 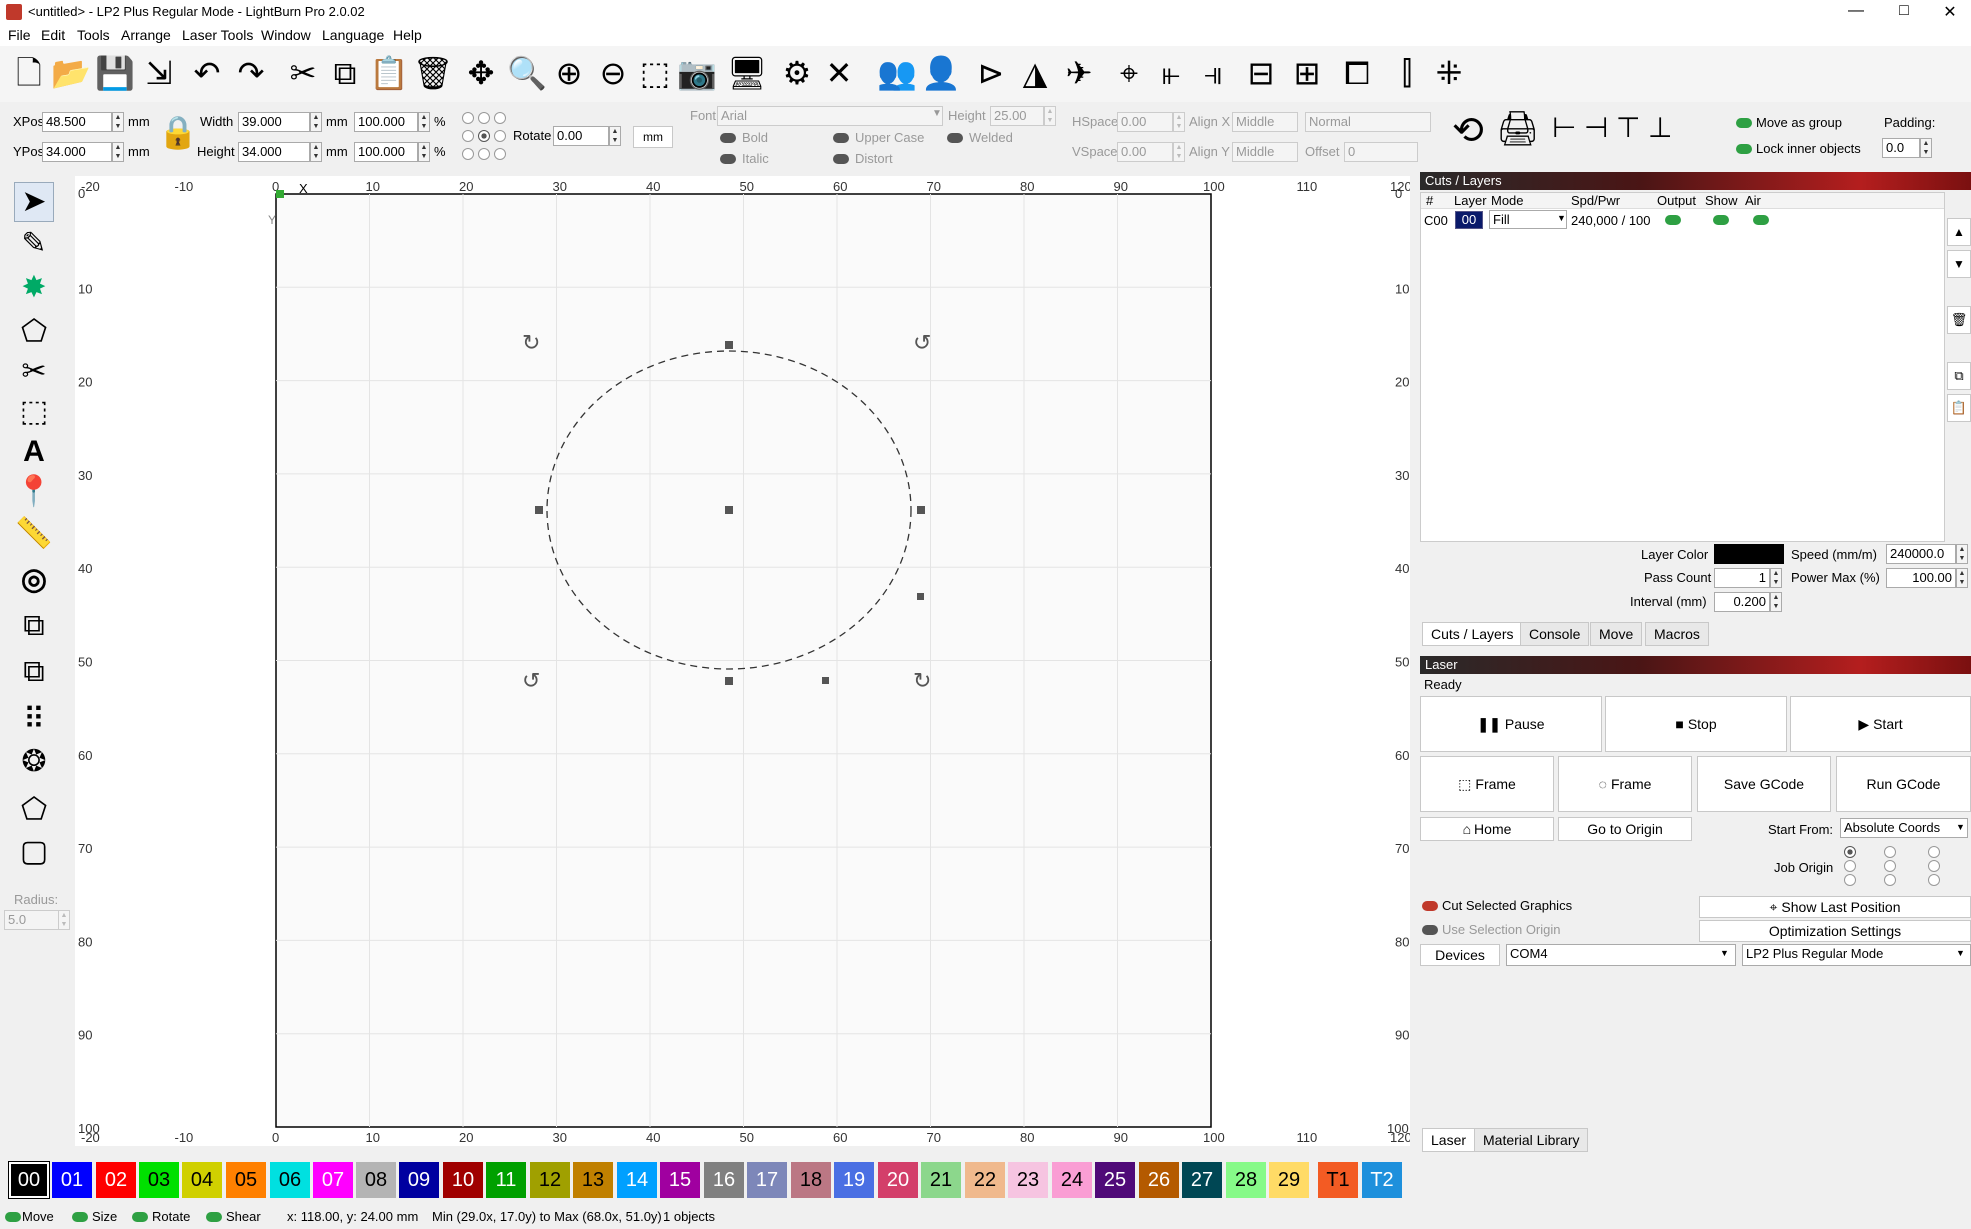 I want to click on space-h-icon: ⧠, so click(x=1357, y=73).